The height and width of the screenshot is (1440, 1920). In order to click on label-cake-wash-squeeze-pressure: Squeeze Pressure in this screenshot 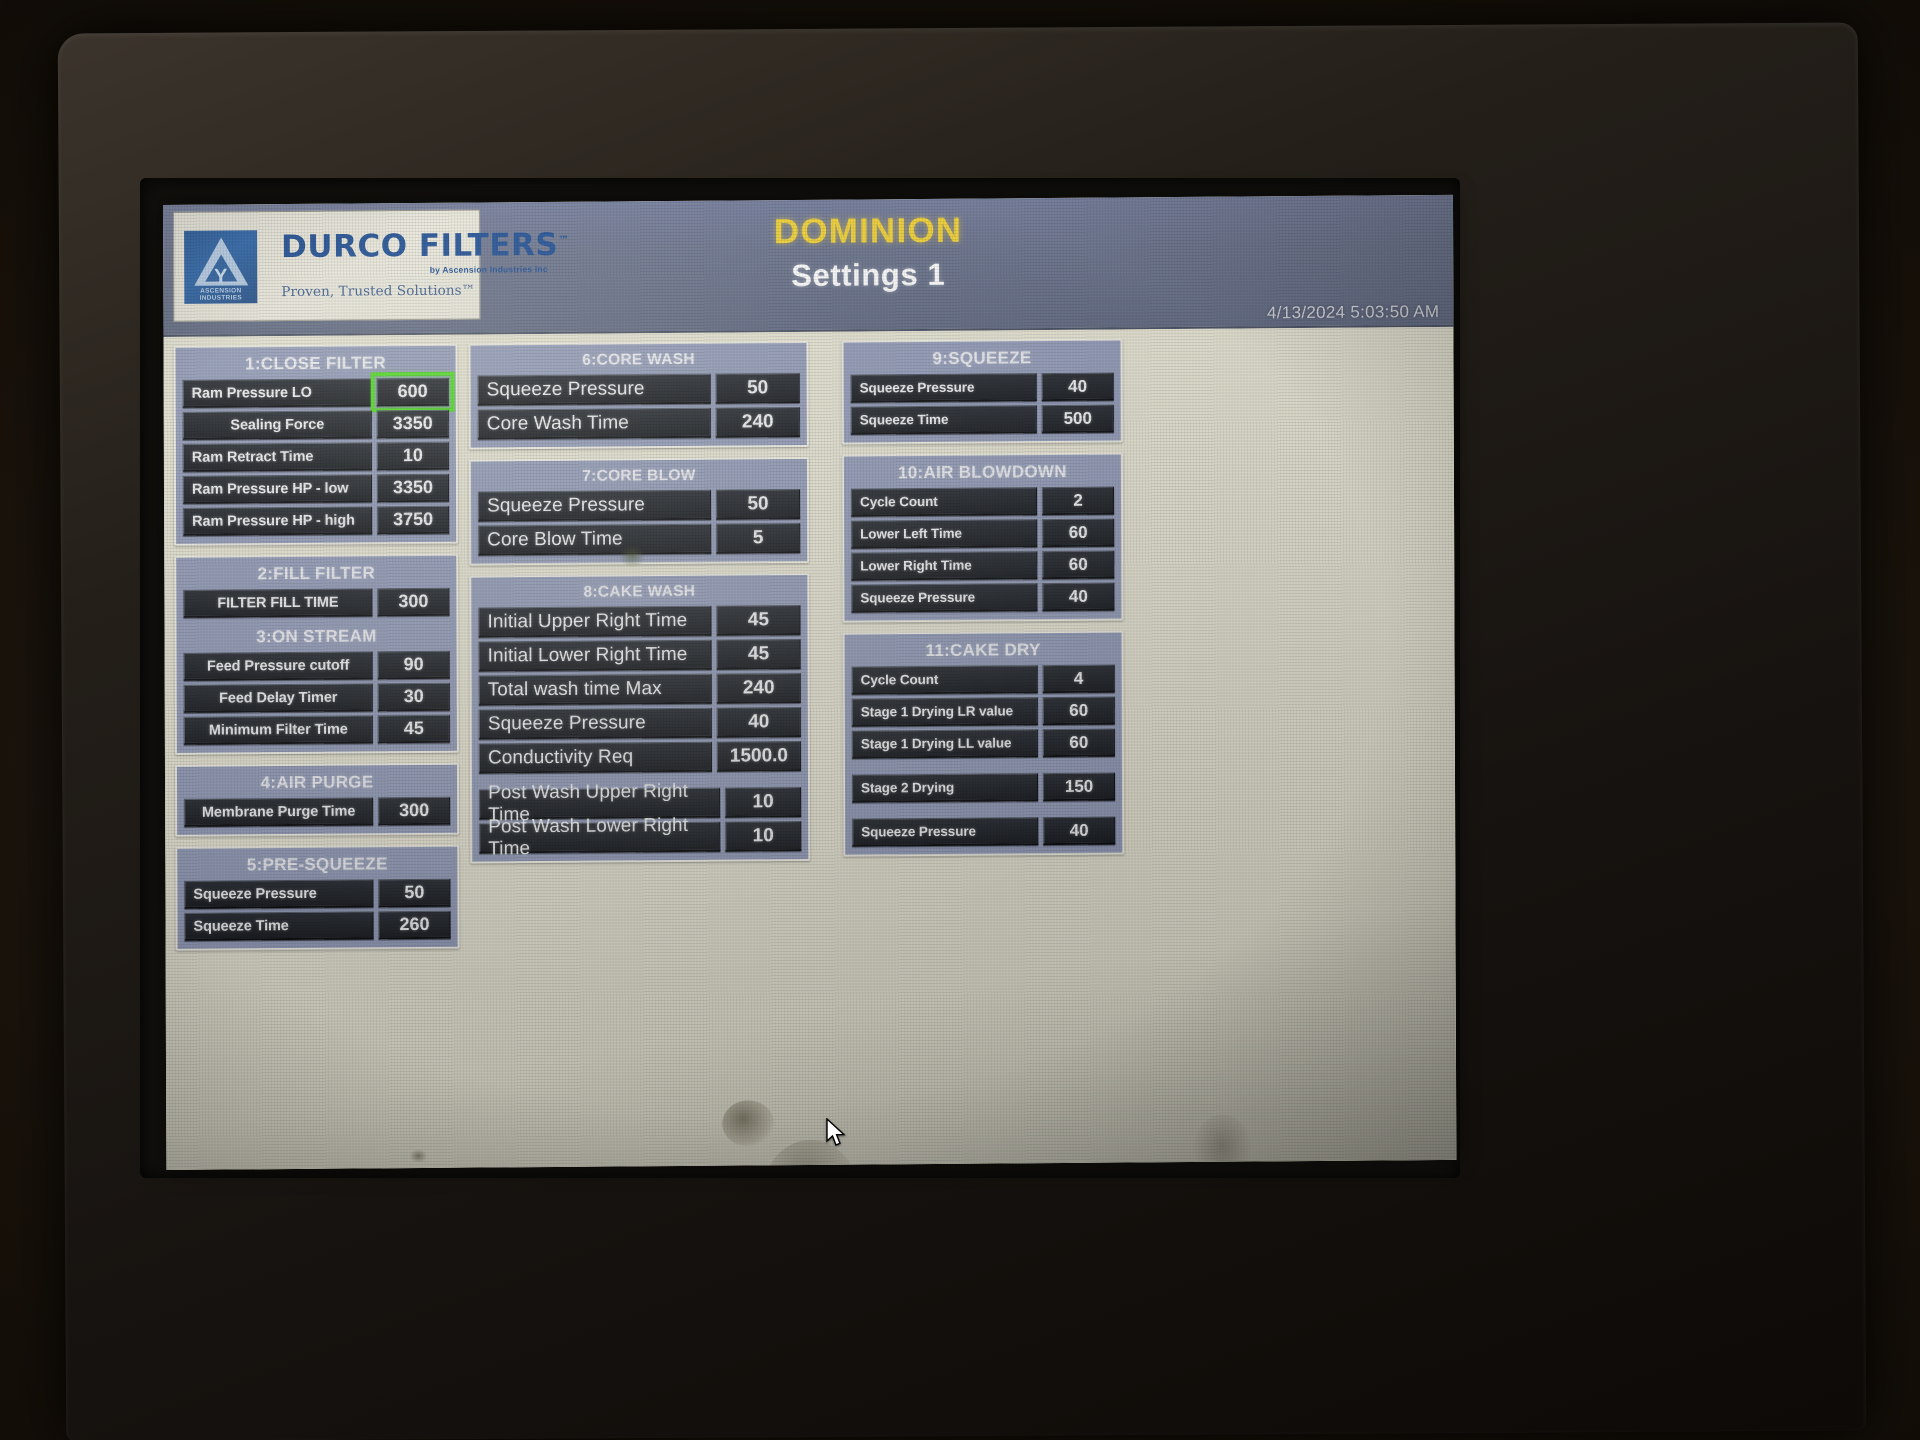, I will do `click(595, 723)`.